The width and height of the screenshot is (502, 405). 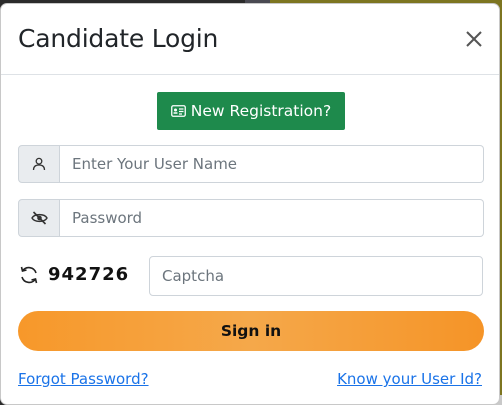 What do you see at coordinates (89, 274) in the screenshot?
I see `captcha-code: 942726` at bounding box center [89, 274].